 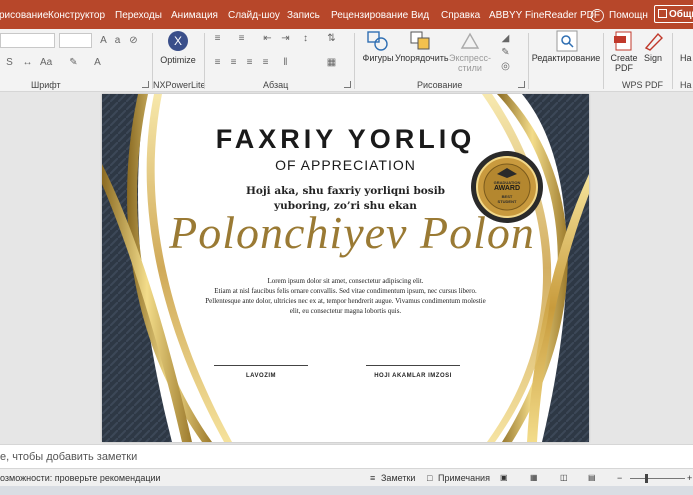 I want to click on strike-icon: S, so click(x=9, y=62).